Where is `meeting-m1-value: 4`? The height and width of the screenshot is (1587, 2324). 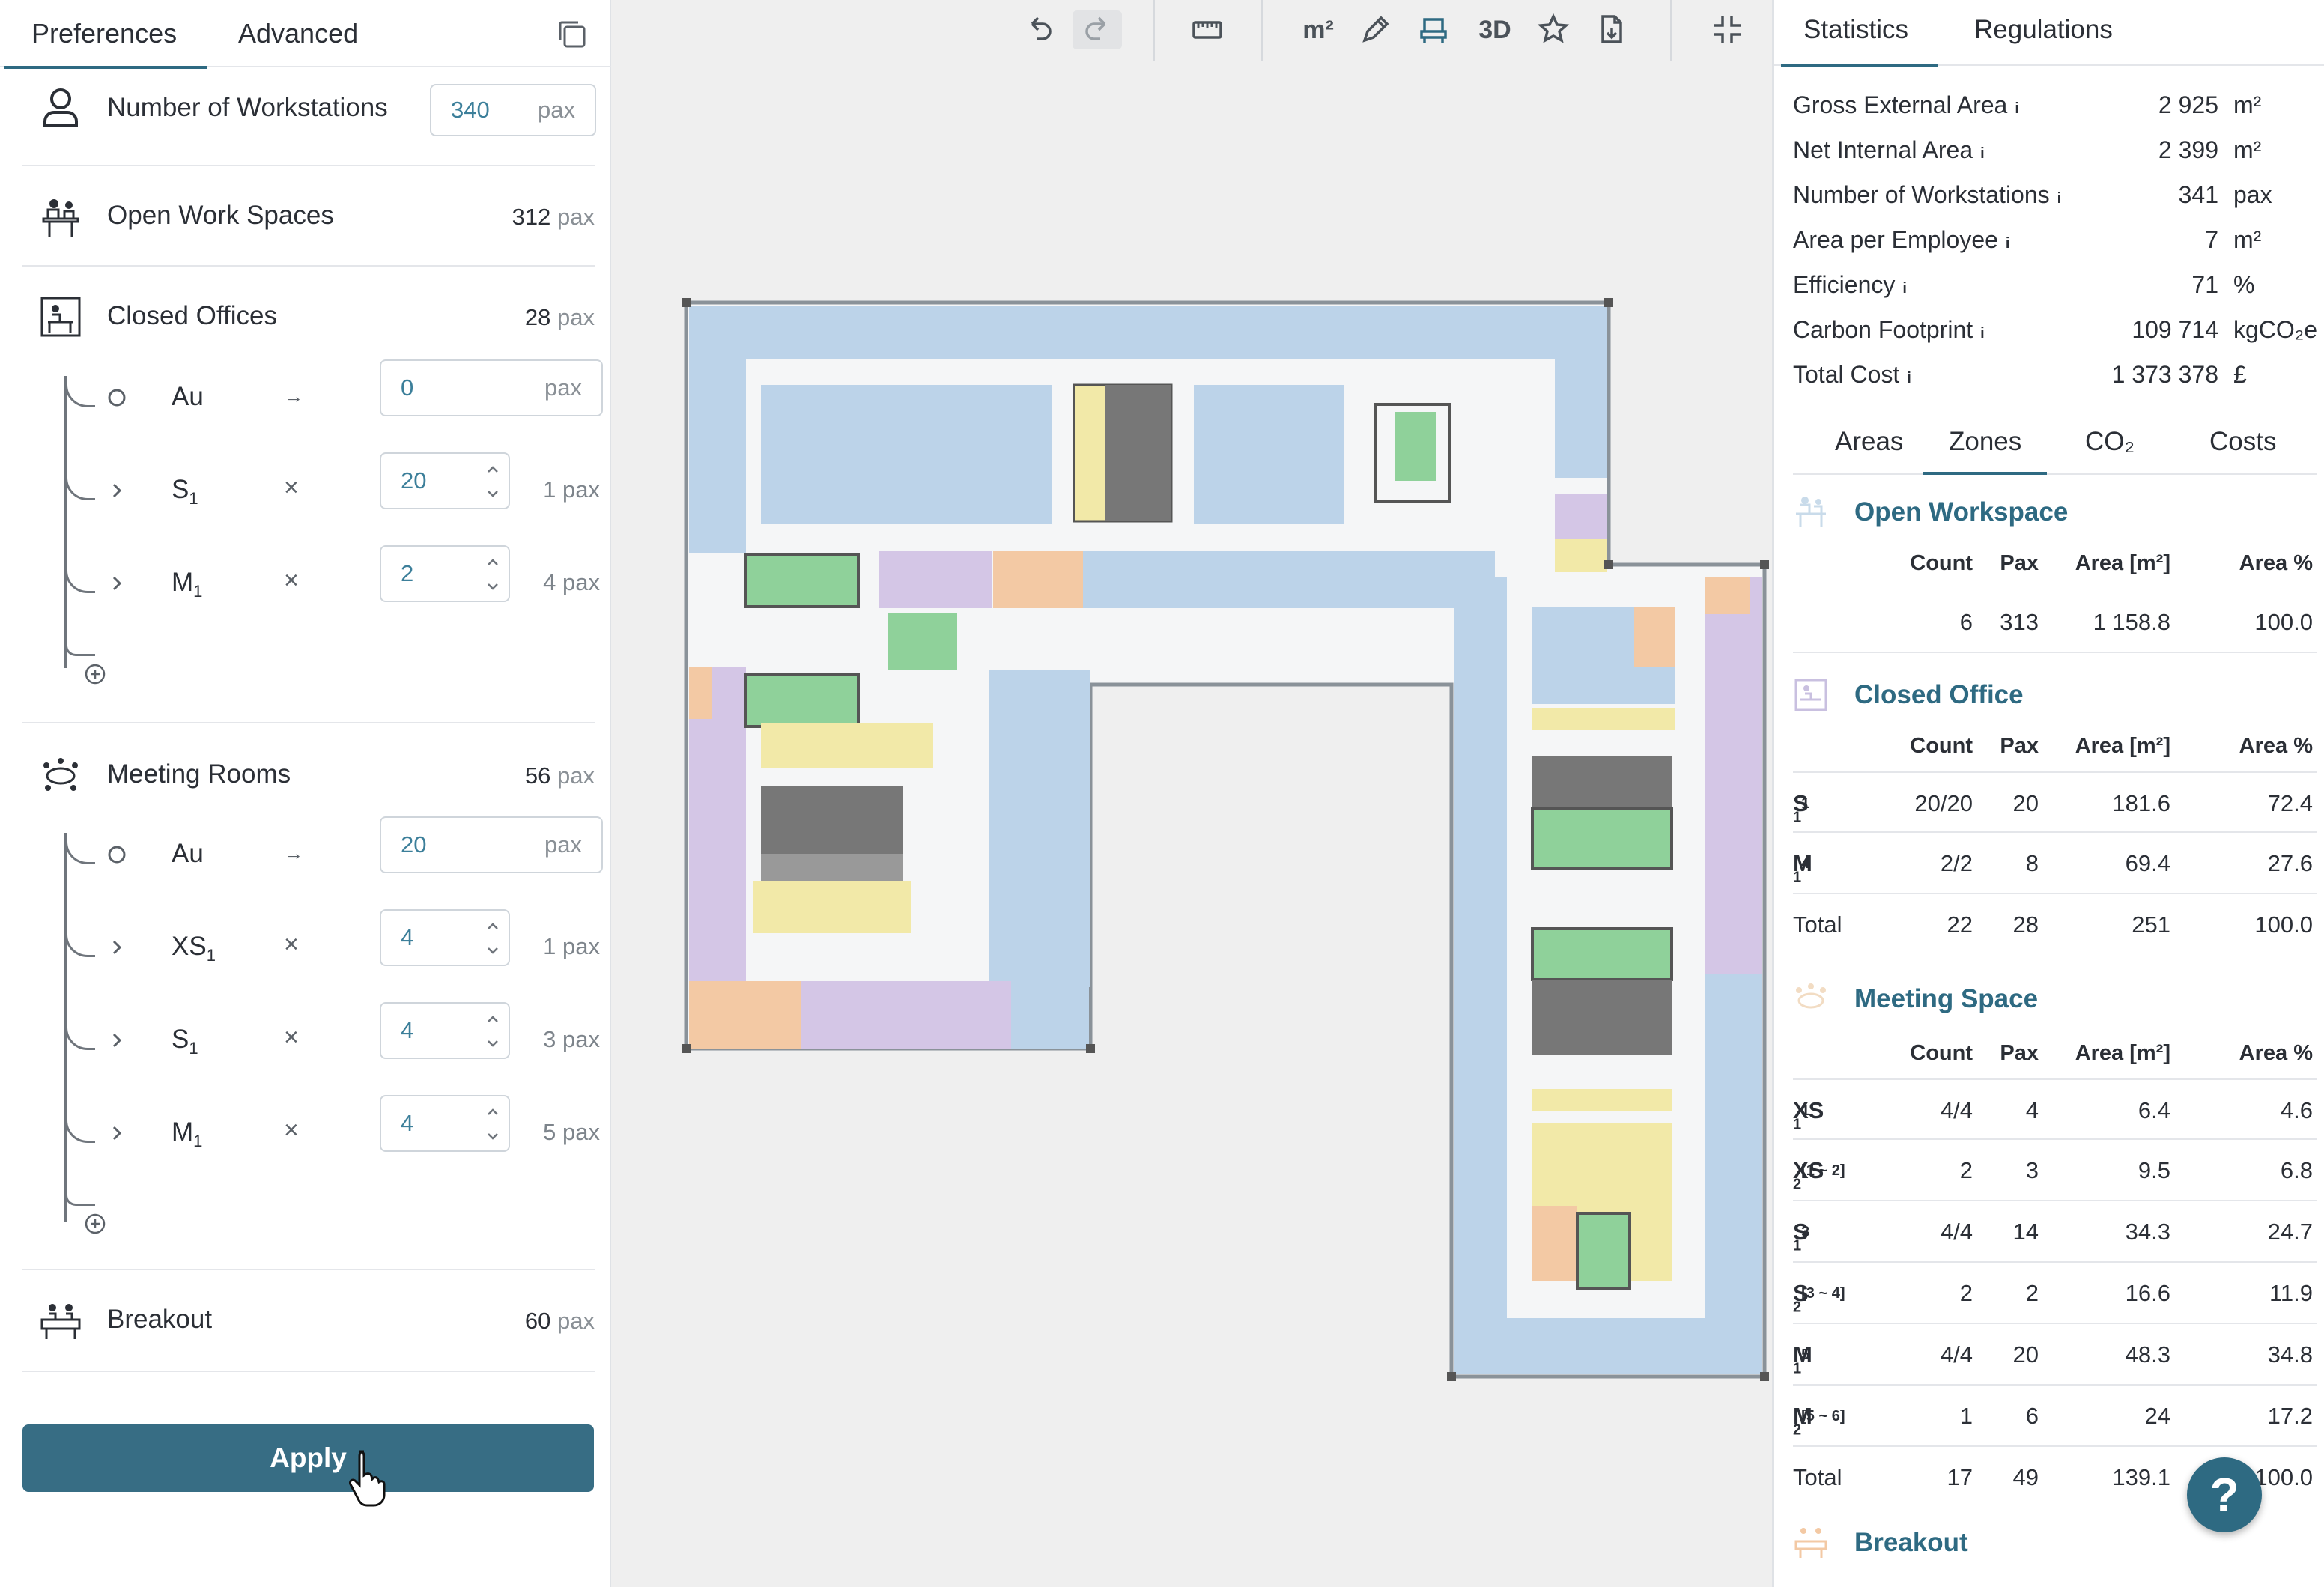 meeting-m1-value: 4 is located at coordinates (407, 1123).